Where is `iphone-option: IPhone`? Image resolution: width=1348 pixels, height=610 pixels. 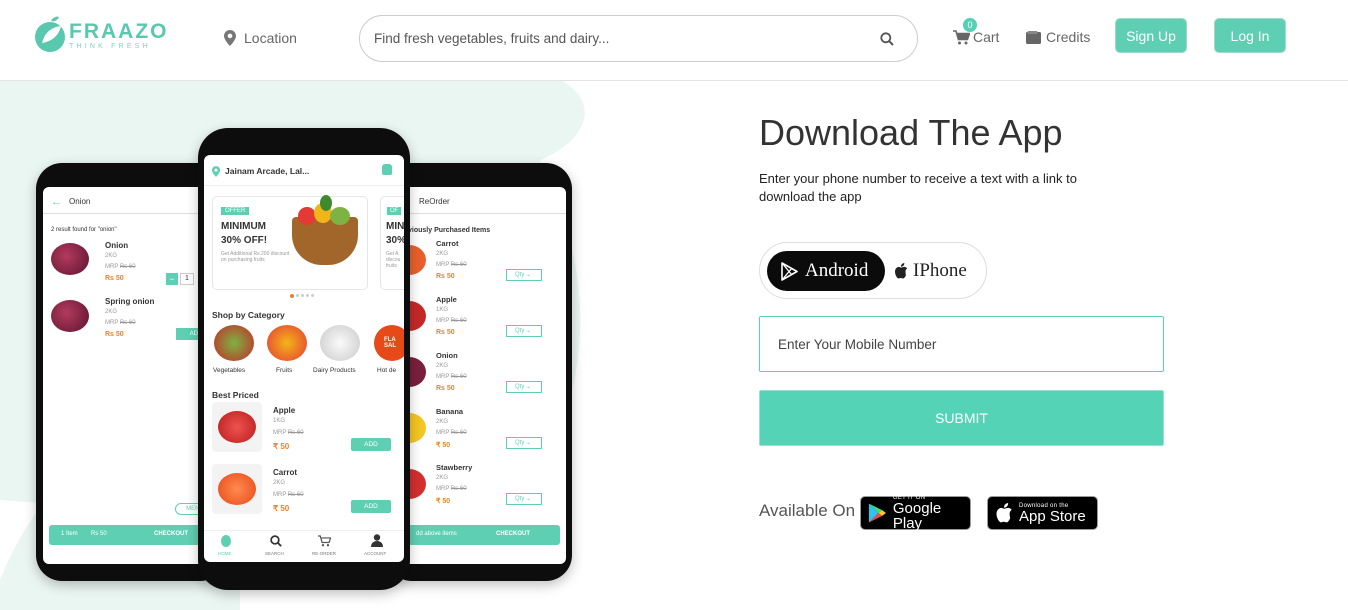
iphone-option: IPhone is located at coordinates (930, 271).